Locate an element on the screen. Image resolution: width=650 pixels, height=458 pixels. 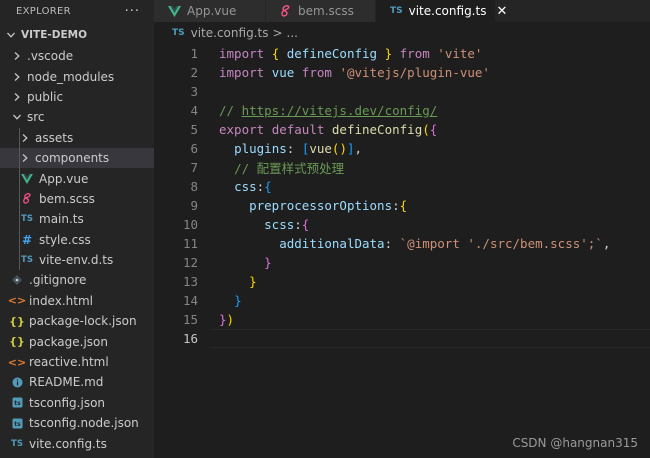
tree-item: .gitignore is located at coordinates (77, 280).